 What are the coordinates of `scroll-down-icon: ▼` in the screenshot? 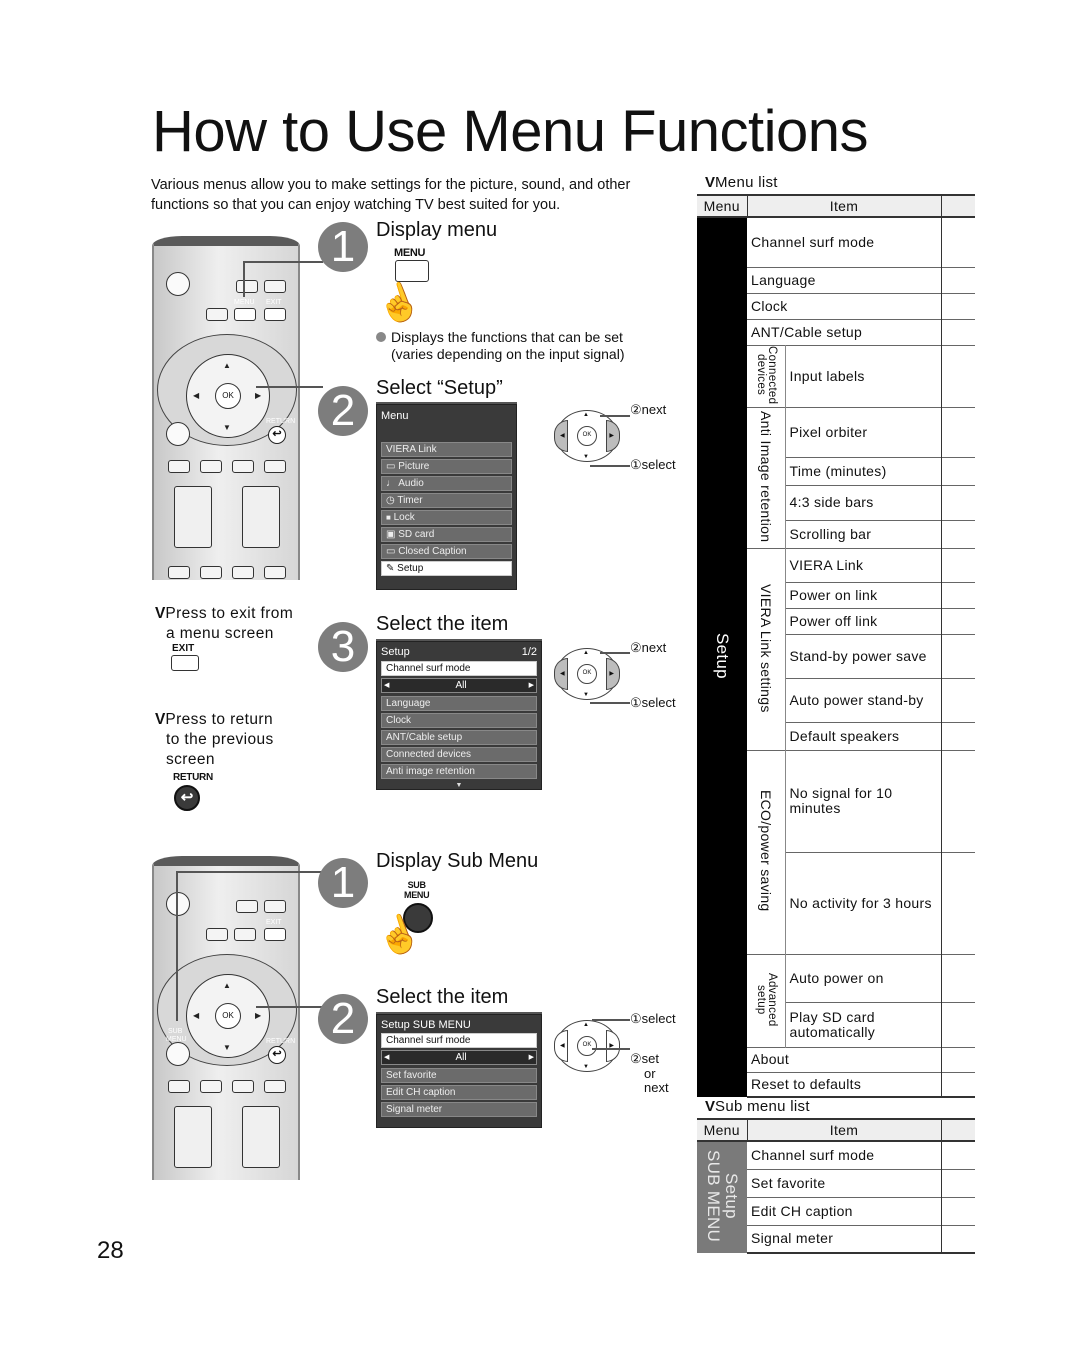 It's located at (459, 785).